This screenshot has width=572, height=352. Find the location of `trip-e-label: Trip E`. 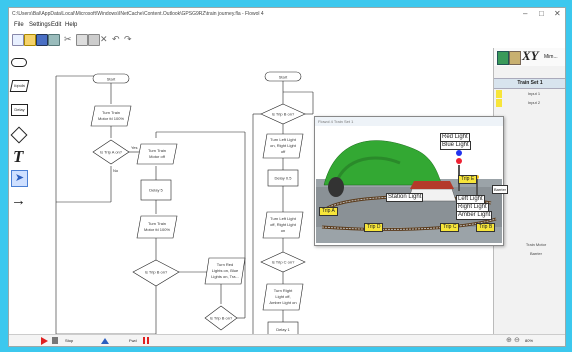

trip-e-label: Trip E is located at coordinates (468, 179).